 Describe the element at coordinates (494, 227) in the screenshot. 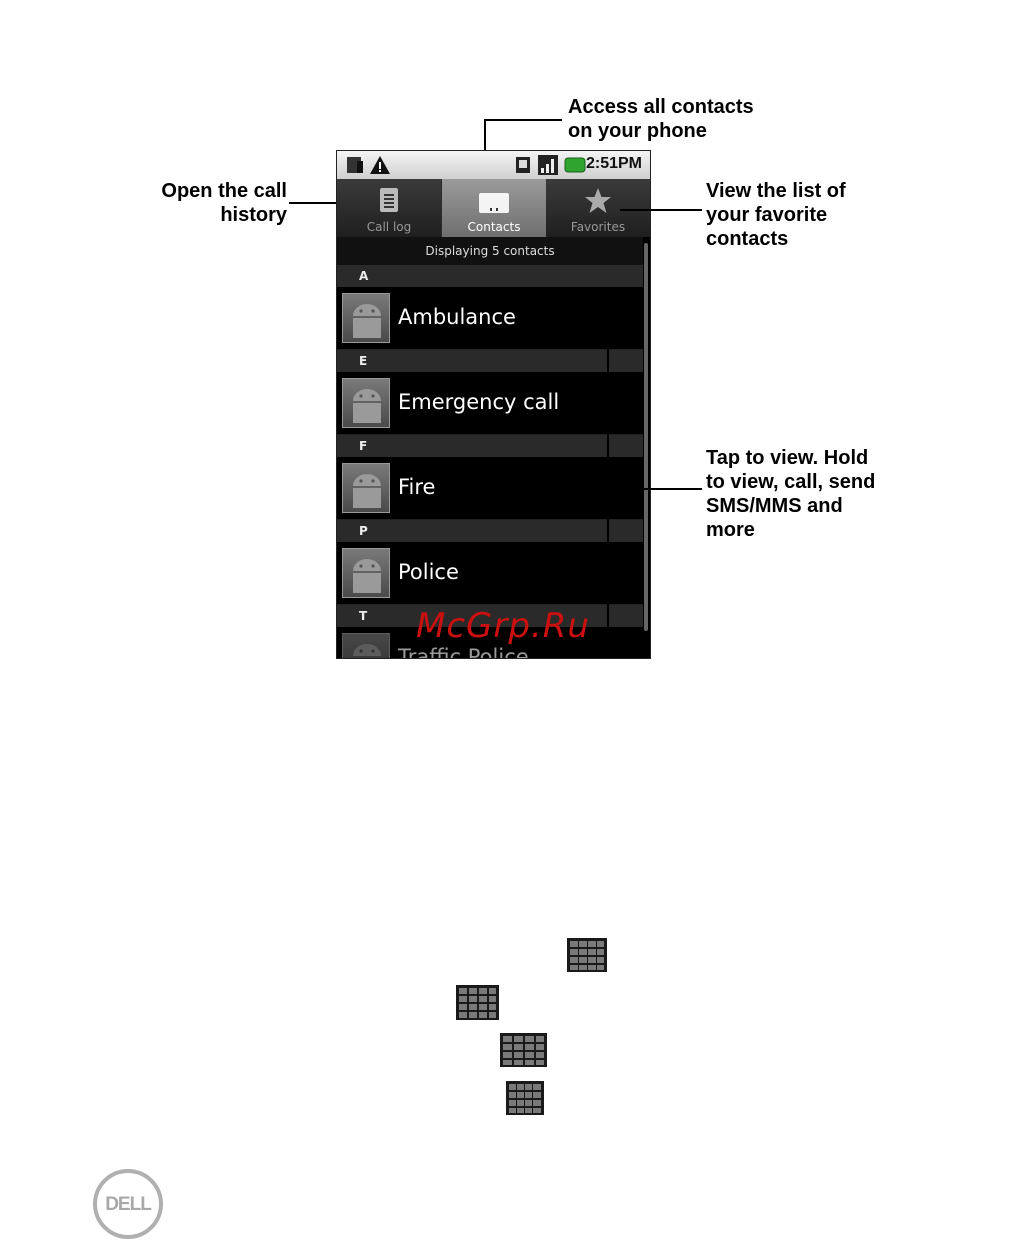

I see `tab-label: Contacts` at that location.